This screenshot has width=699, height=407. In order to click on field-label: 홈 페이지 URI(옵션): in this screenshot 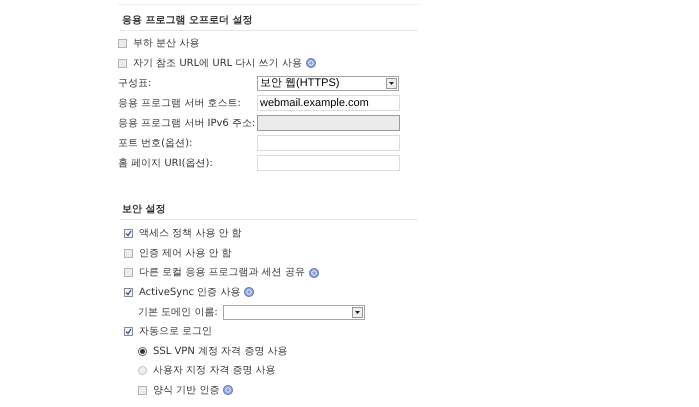, I will do `click(166, 163)`.